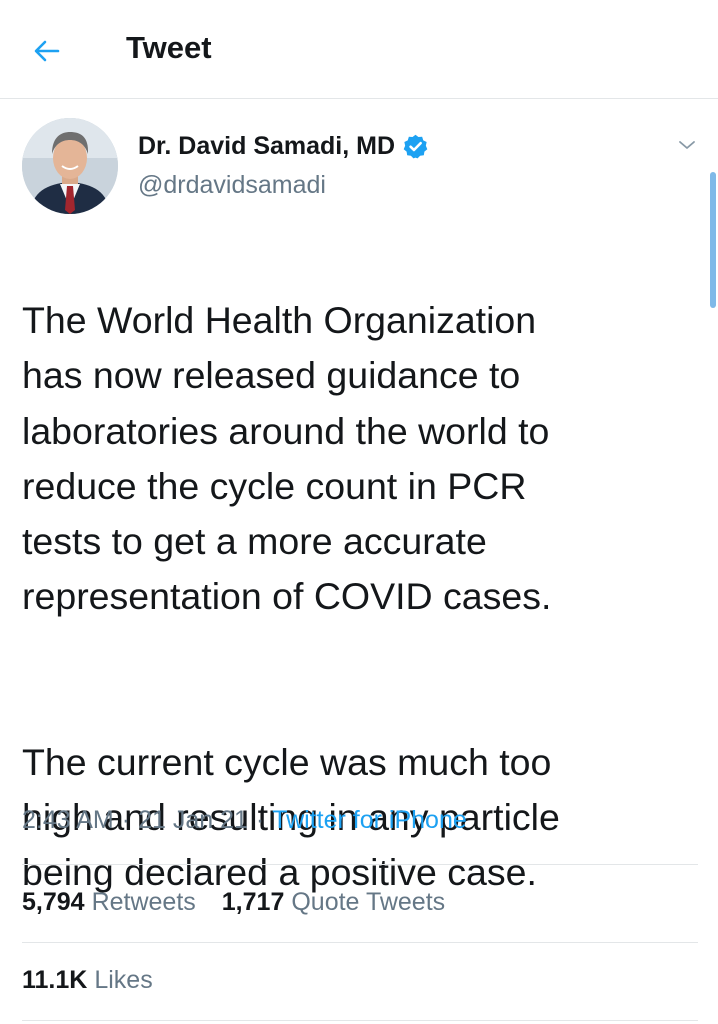 The height and width of the screenshot is (1024, 718). Describe the element at coordinates (369, 820) in the screenshot. I see `tweet-source-link: Twitter for iPhone` at that location.